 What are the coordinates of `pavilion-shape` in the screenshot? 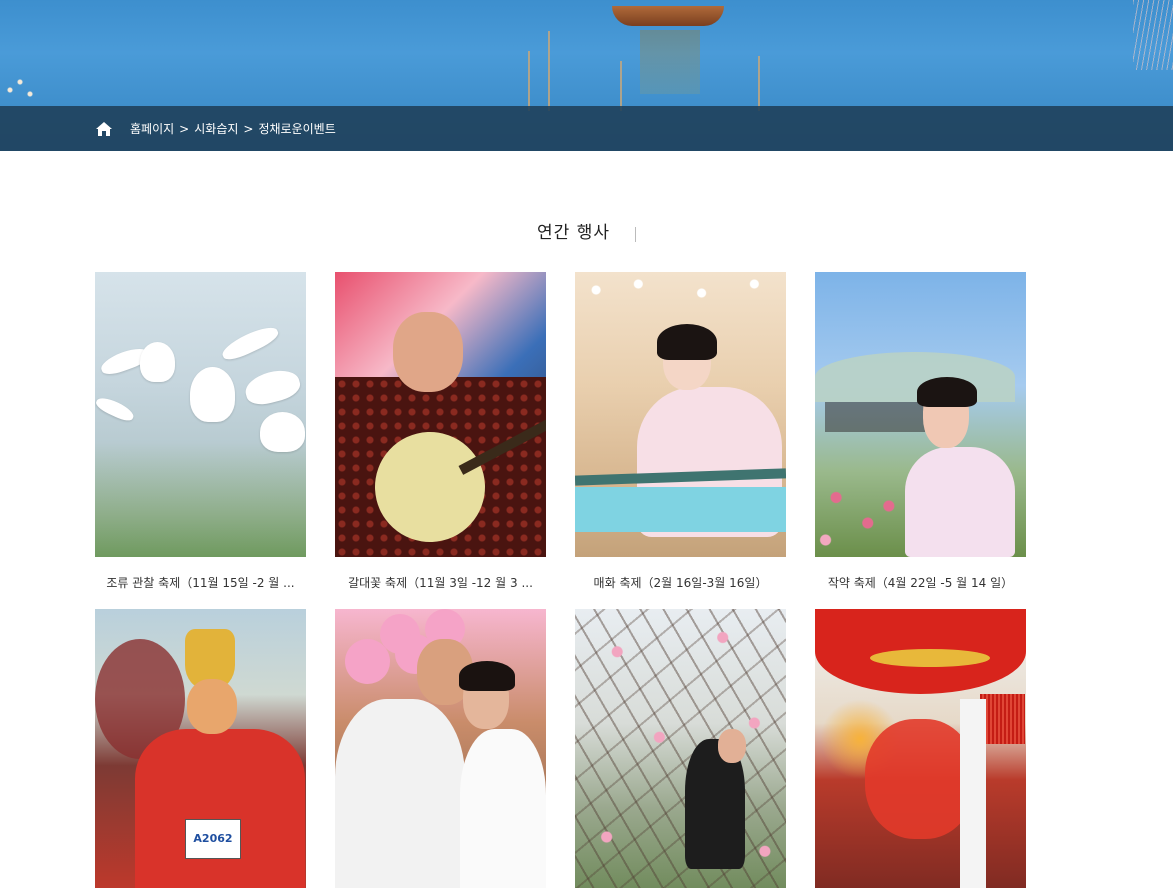 It's located at (875, 417).